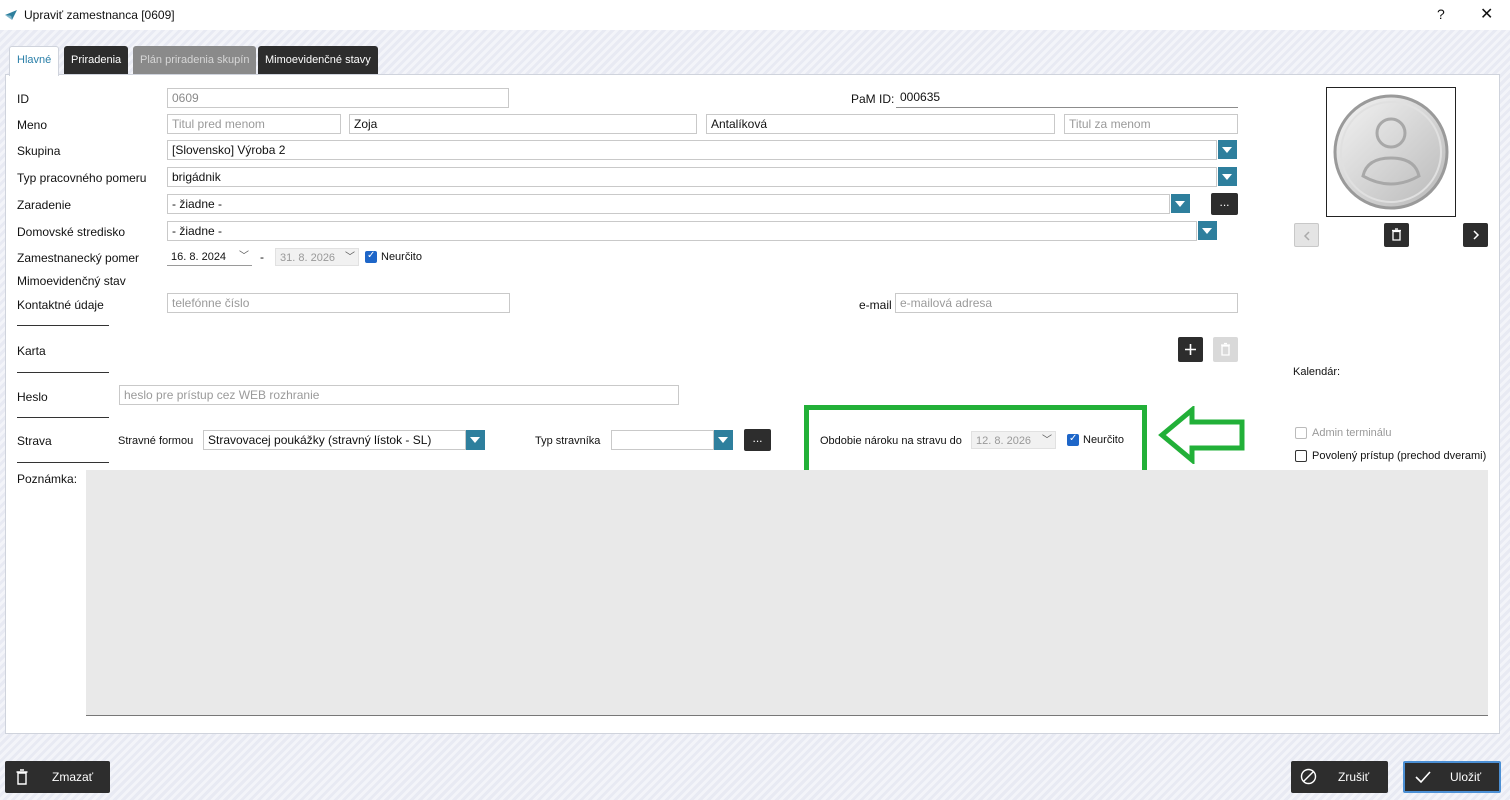 The height and width of the screenshot is (800, 1510). What do you see at coordinates (195, 60) in the screenshot?
I see `tab-plan-priradenia-skupin: Plán priradenia skupín` at bounding box center [195, 60].